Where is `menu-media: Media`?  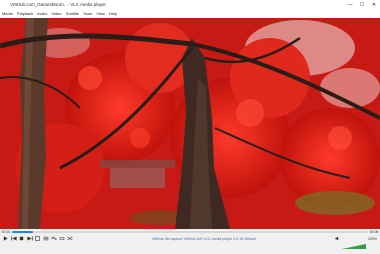
menu-media: Media is located at coordinates (7, 14).